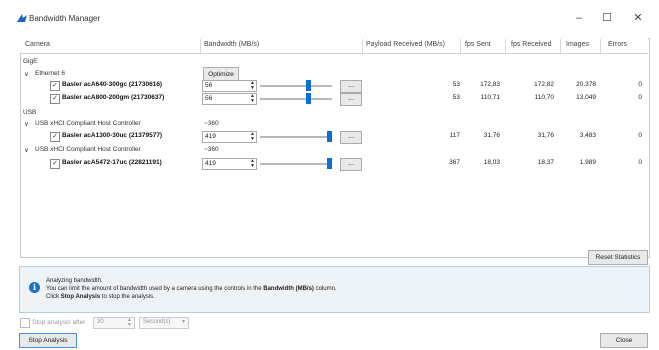 This screenshot has height=350, width=659. I want to click on minimize-button: –, so click(579, 18).